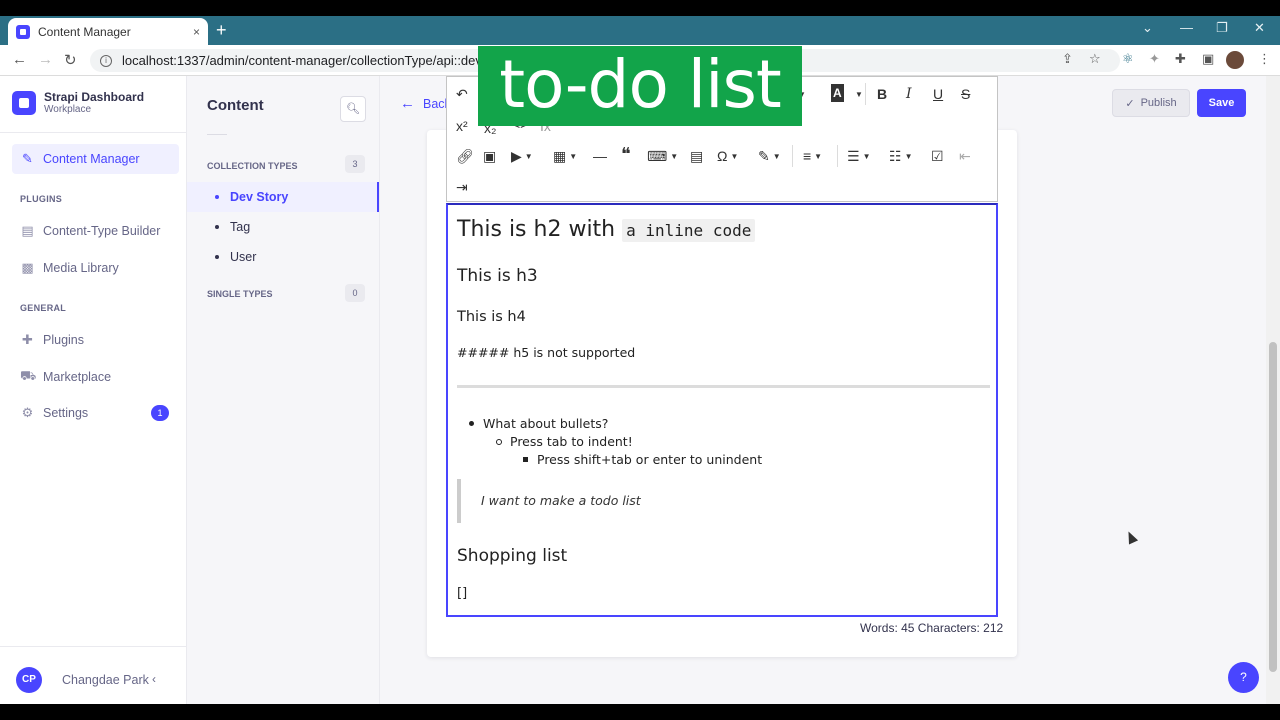  I want to click on nav-section-general: GENERAL, so click(43, 308).